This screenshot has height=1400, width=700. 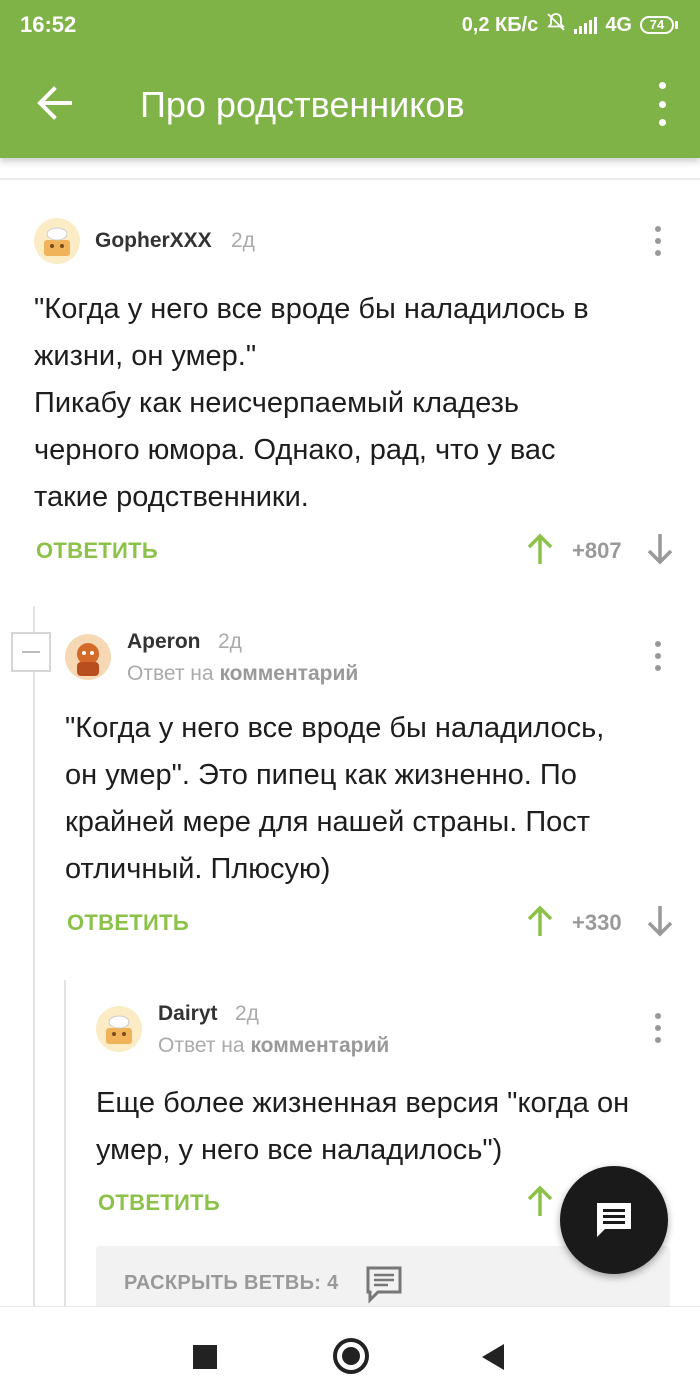 What do you see at coordinates (205, 1357) in the screenshot?
I see `recents-square-icon` at bounding box center [205, 1357].